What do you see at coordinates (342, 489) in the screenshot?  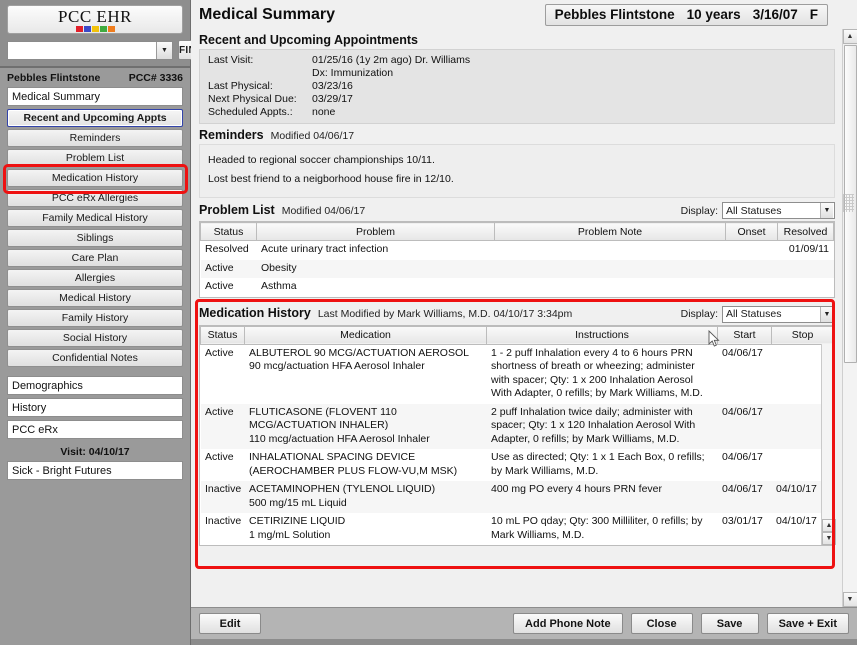 I see `medication-name: ACETAMINOPHEN (TYLENOL LIQUID)` at bounding box center [342, 489].